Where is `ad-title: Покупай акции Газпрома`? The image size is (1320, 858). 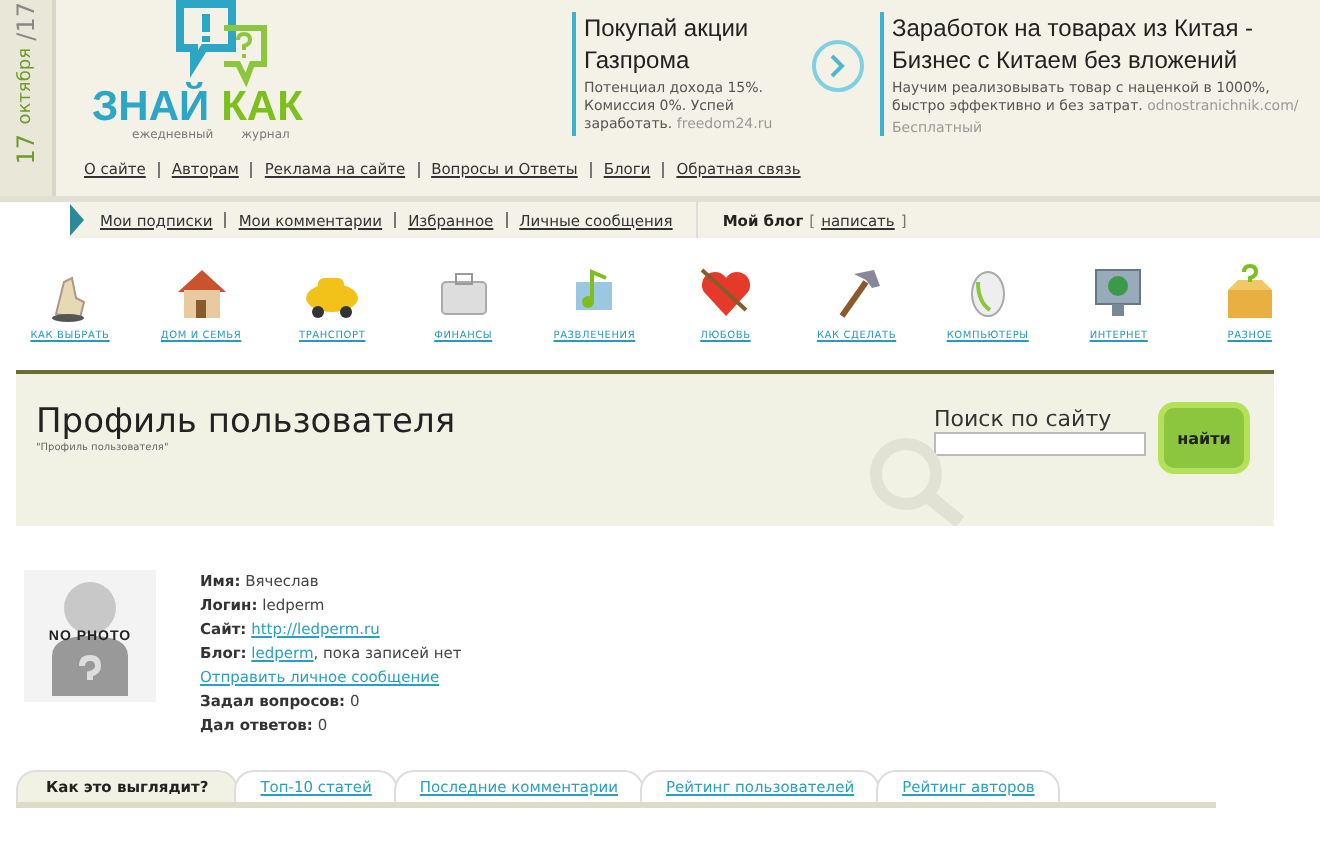
ad-title: Покупай акции Газпрома is located at coordinates (688, 44).